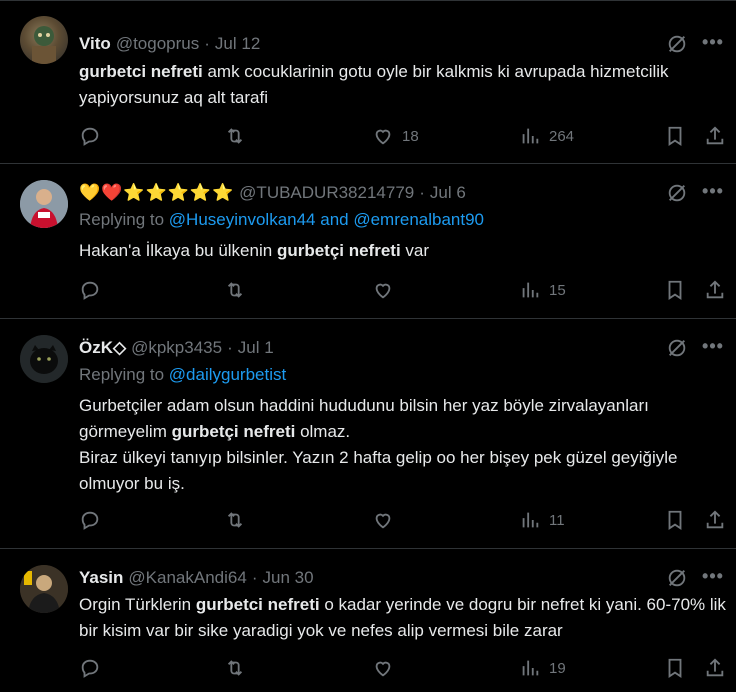  Describe the element at coordinates (101, 578) in the screenshot. I see `display-name: Yasin` at that location.